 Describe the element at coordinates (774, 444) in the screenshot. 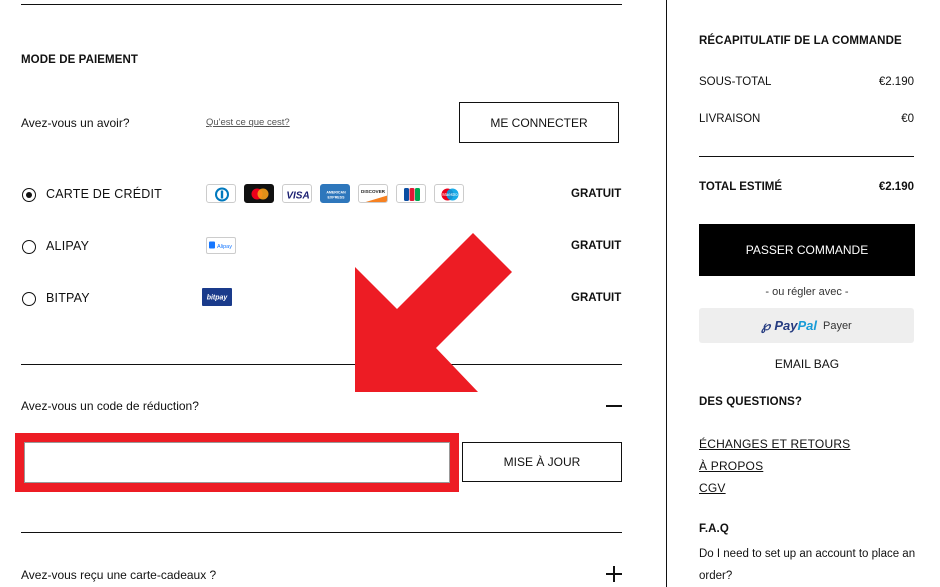

I see `returns-link: ÉCHANGES ET RETOURS` at that location.